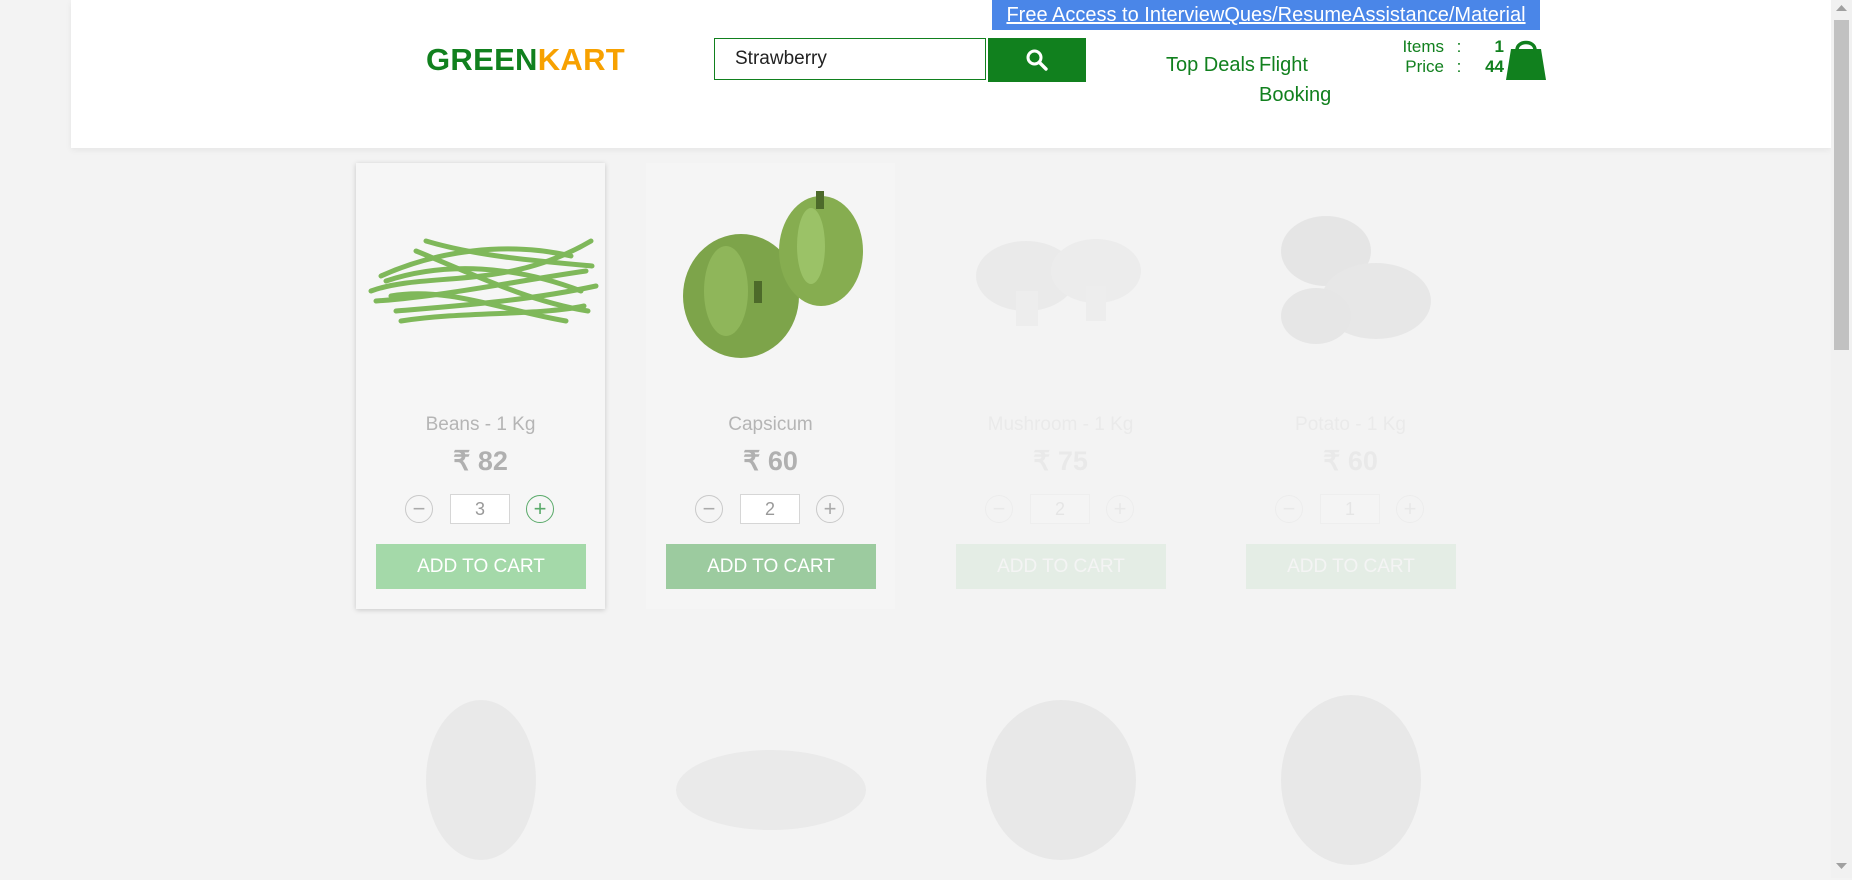  Describe the element at coordinates (850, 59) in the screenshot. I see `search-input` at that location.